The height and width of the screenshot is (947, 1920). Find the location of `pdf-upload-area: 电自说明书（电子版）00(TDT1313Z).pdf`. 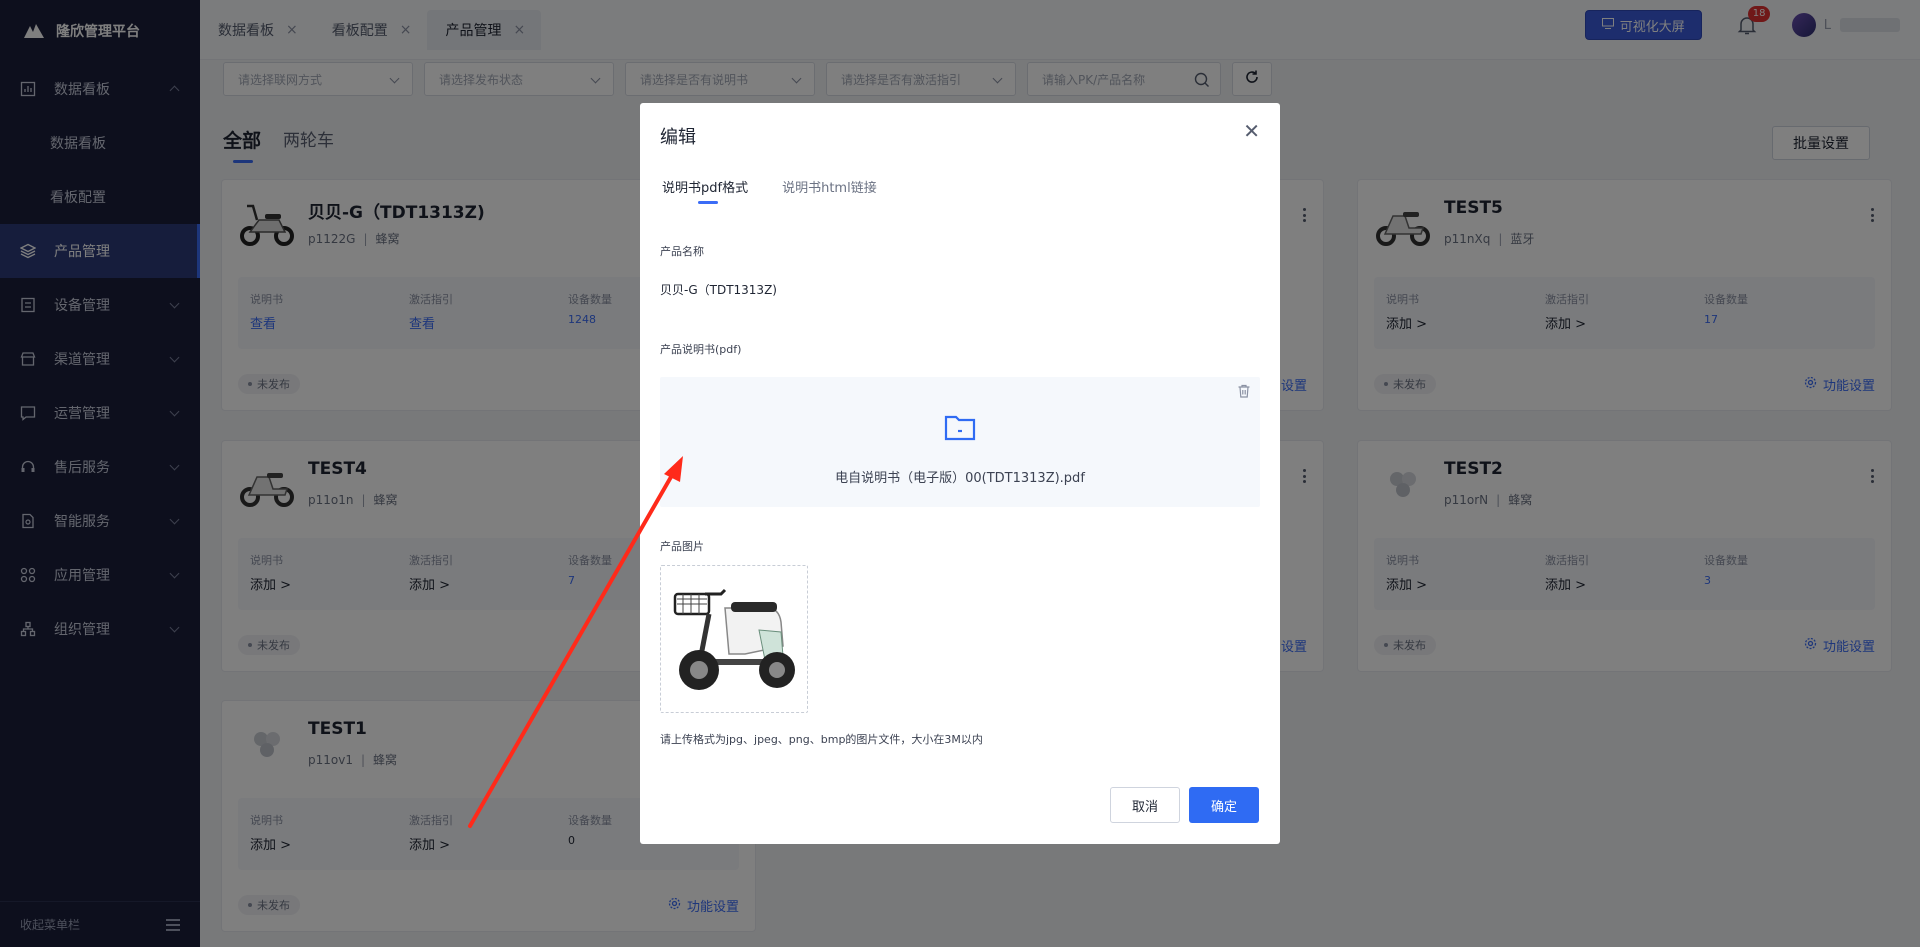

pdf-upload-area: 电自说明书（电子版）00(TDT1313Z).pdf is located at coordinates (960, 442).